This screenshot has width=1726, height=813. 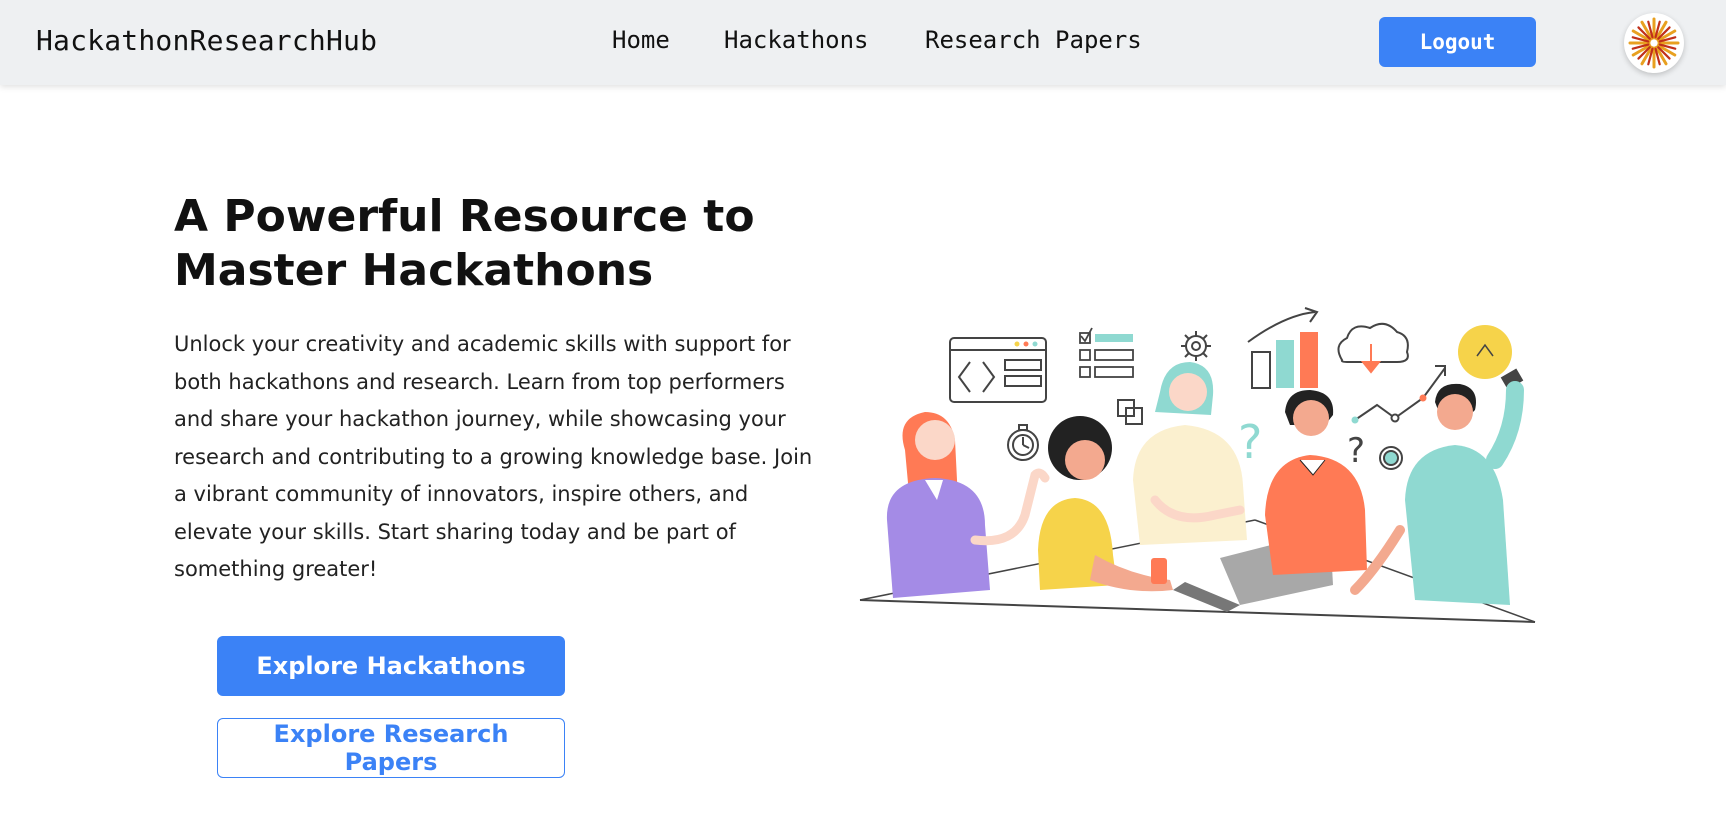 I want to click on growth-chart-icon, so click(x=1283, y=348).